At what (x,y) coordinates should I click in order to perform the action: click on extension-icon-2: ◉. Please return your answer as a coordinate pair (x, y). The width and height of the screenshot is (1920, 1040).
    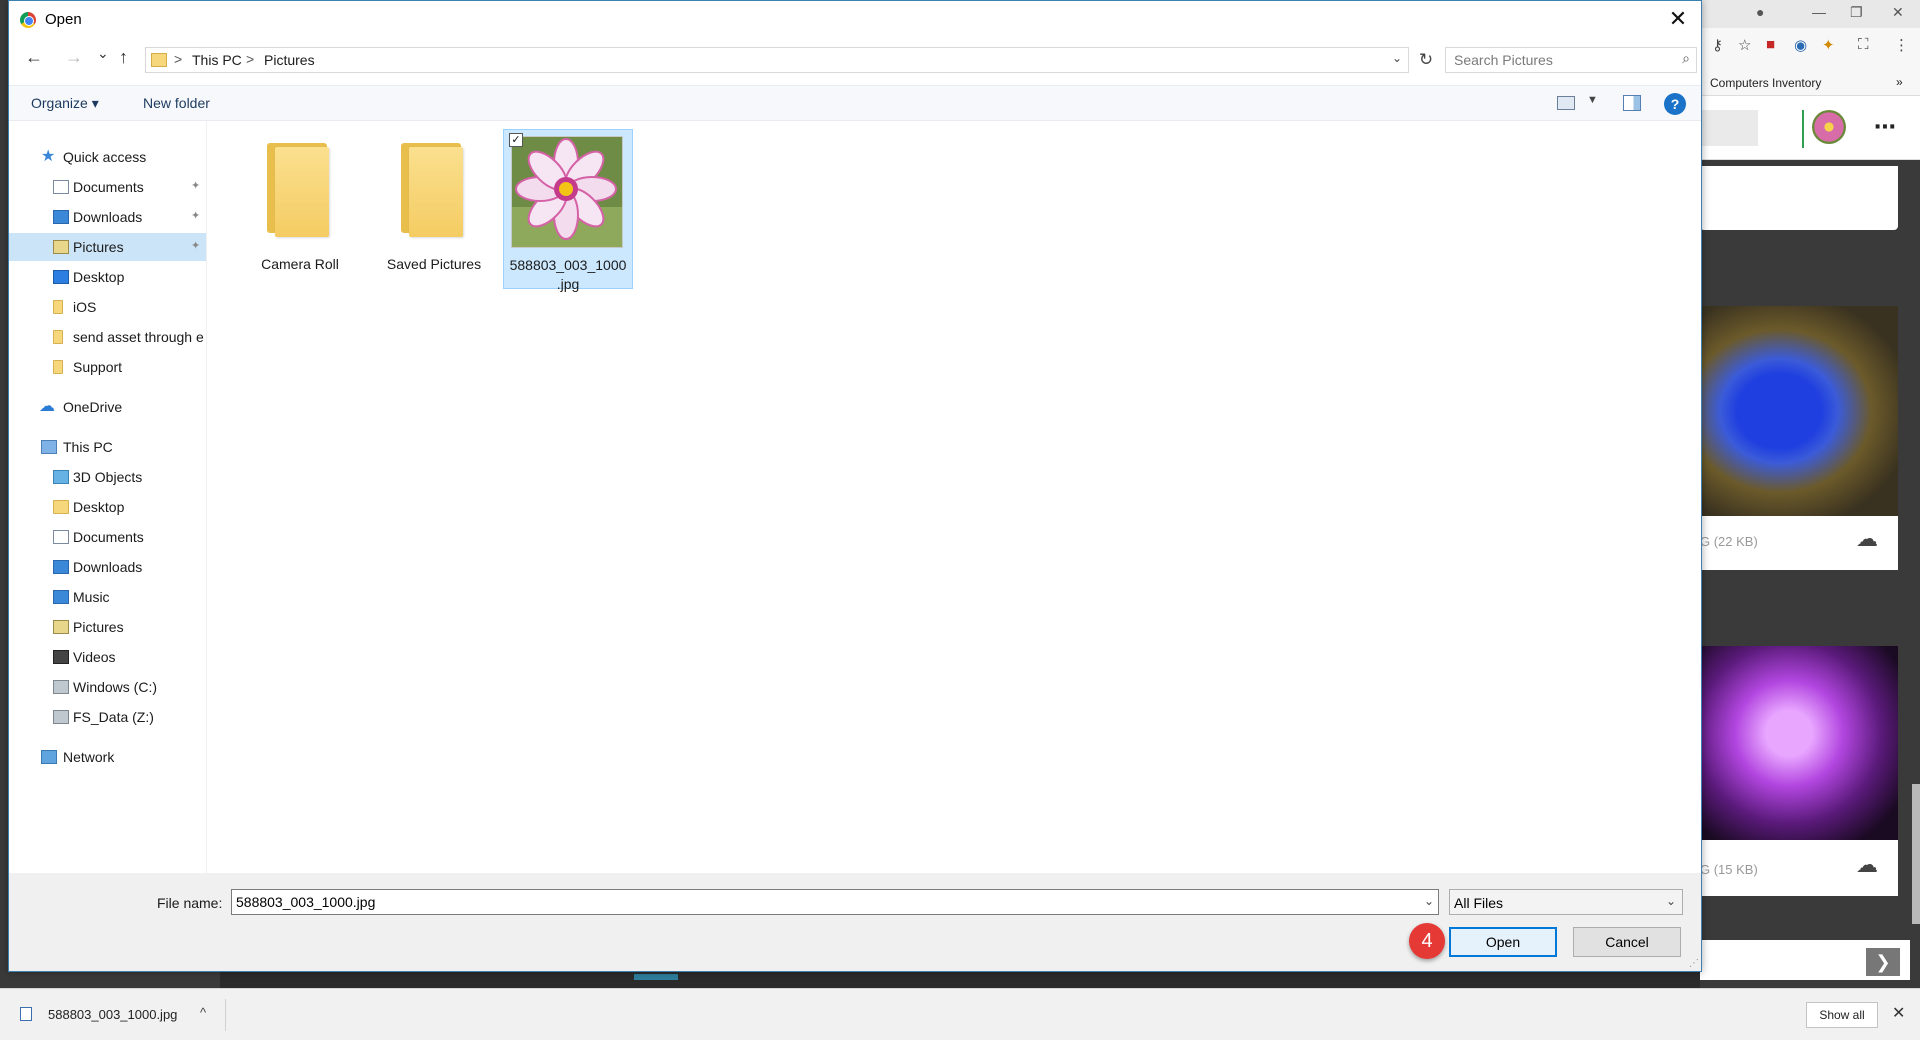
    Looking at the image, I should click on (1800, 45).